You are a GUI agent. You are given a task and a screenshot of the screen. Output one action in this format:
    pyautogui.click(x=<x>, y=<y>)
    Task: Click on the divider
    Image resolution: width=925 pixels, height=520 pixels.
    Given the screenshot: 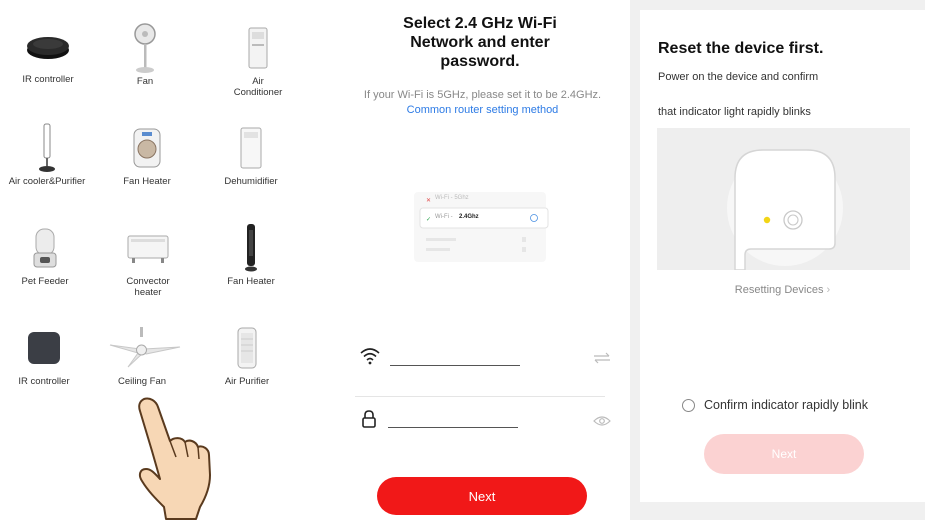 What is the action you would take?
    pyautogui.click(x=480, y=396)
    